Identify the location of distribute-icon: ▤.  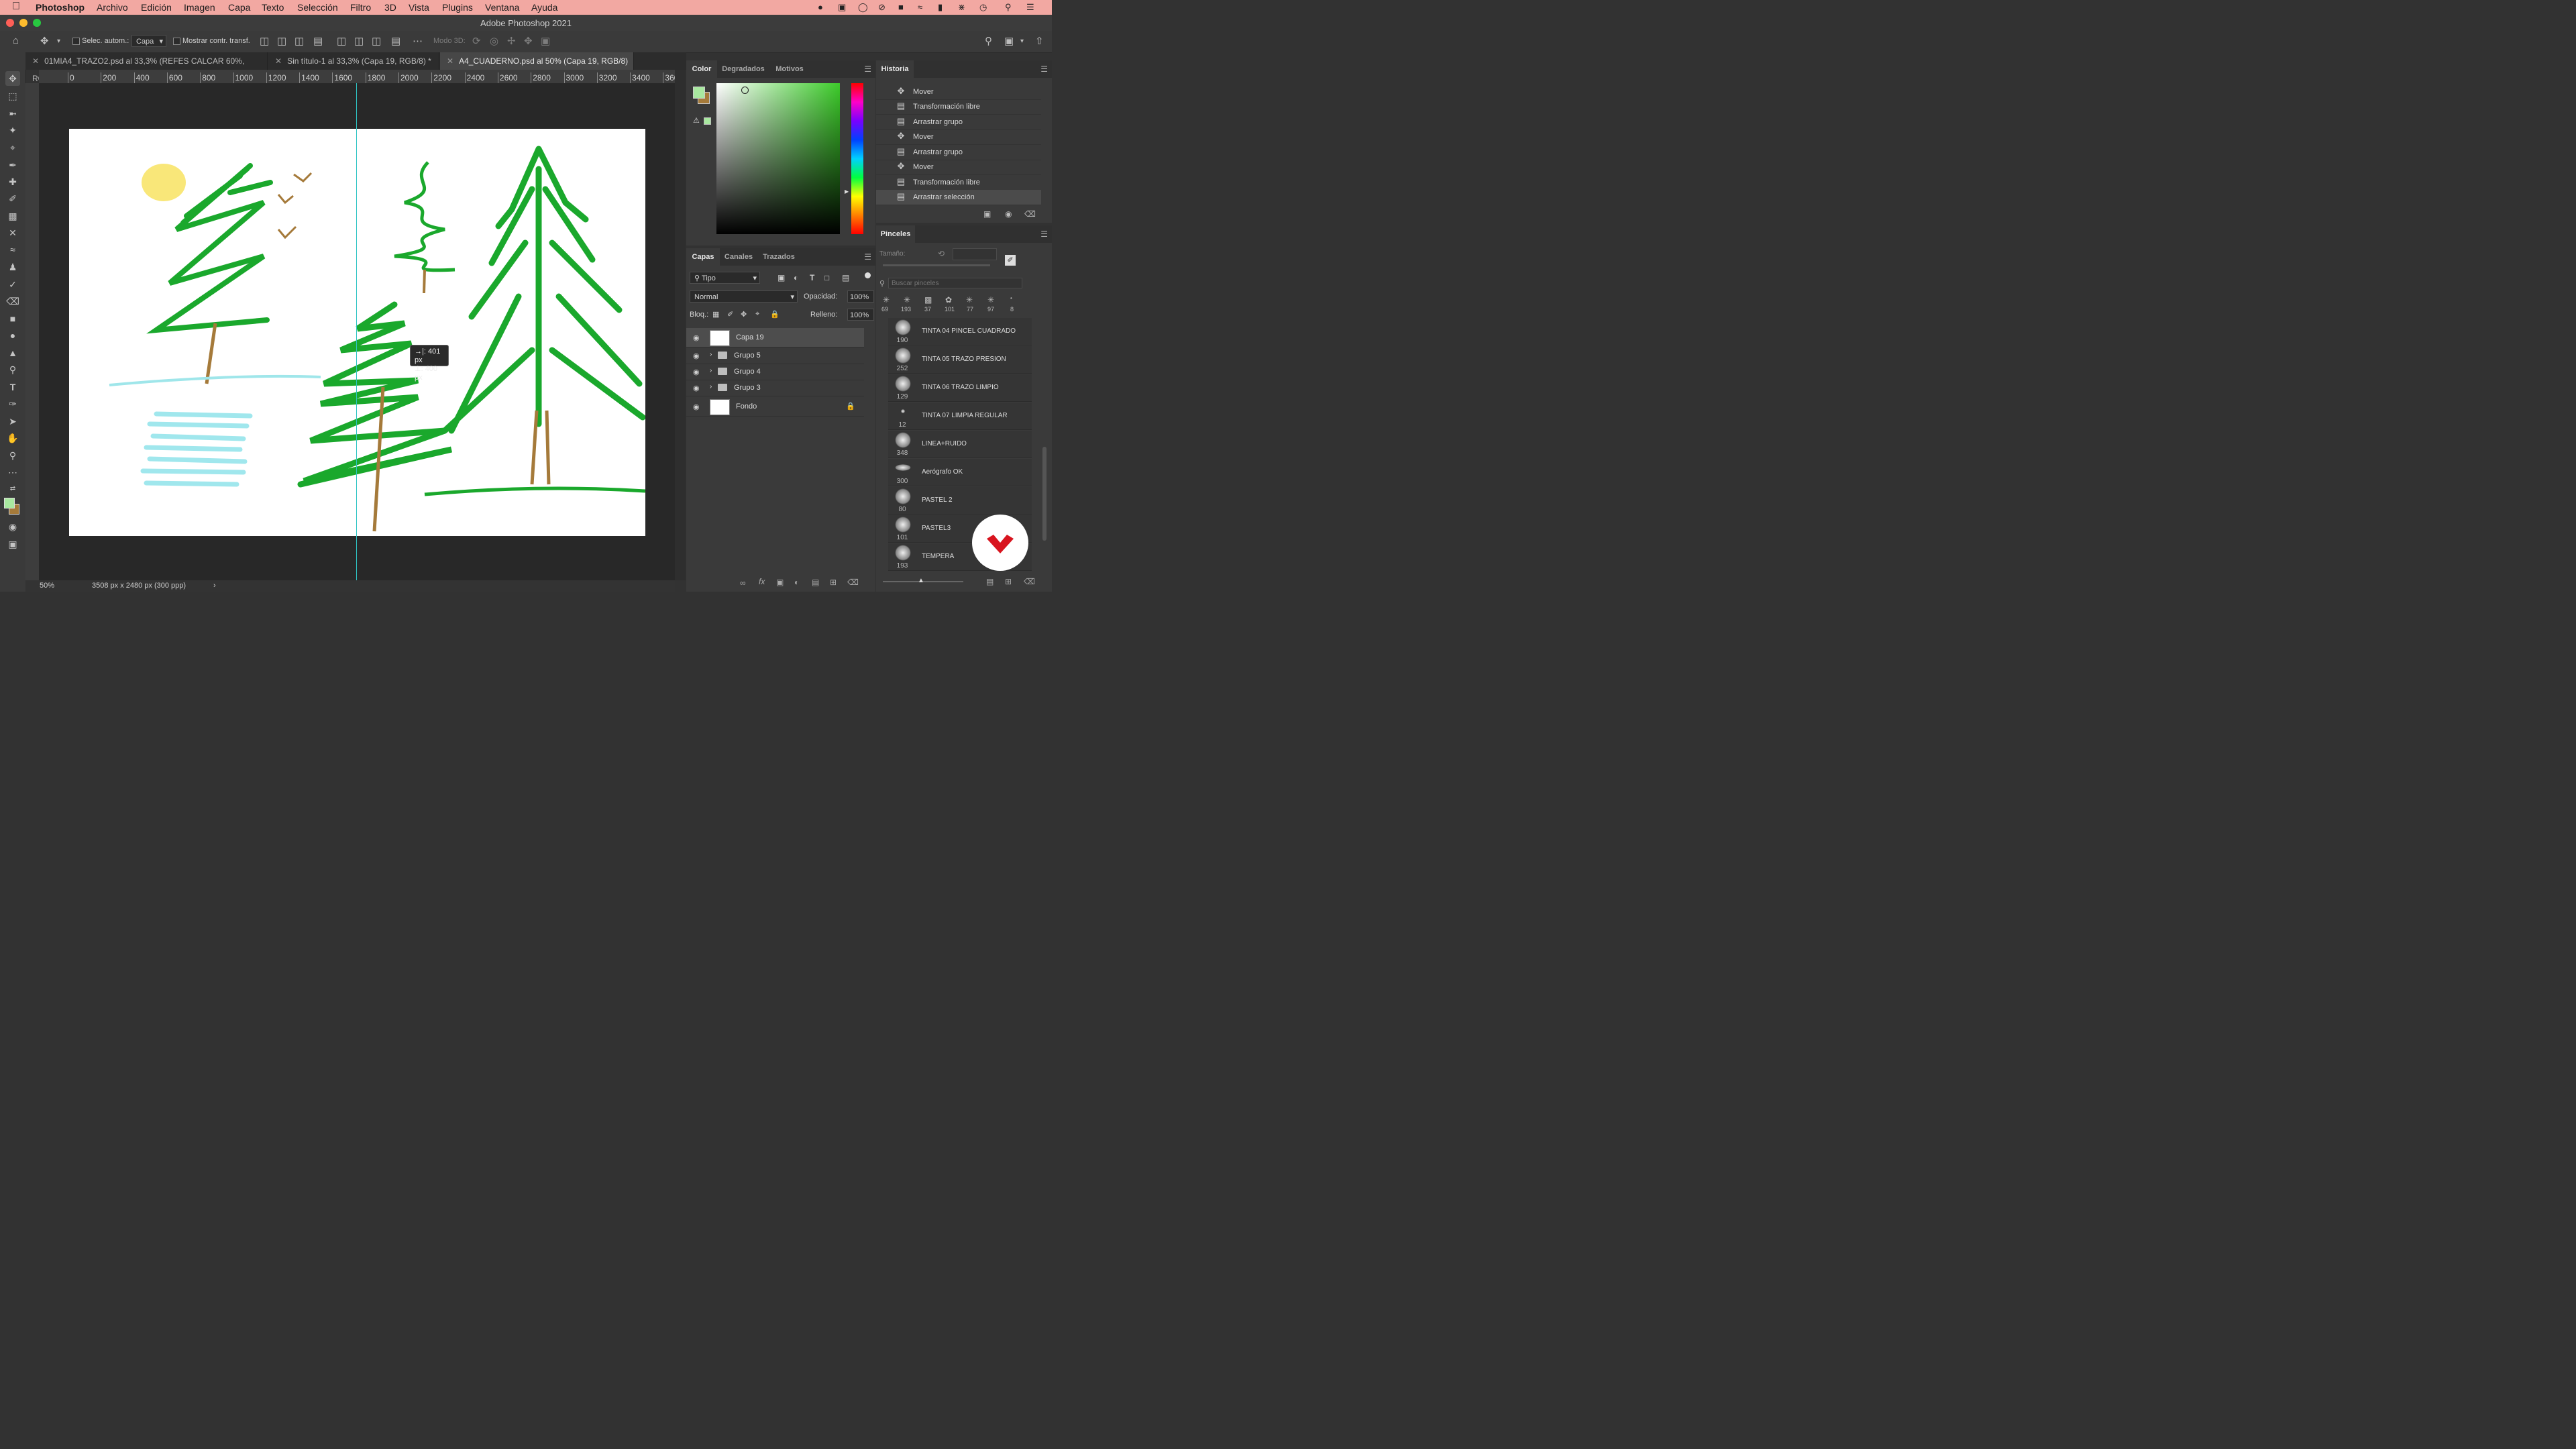
(318, 41).